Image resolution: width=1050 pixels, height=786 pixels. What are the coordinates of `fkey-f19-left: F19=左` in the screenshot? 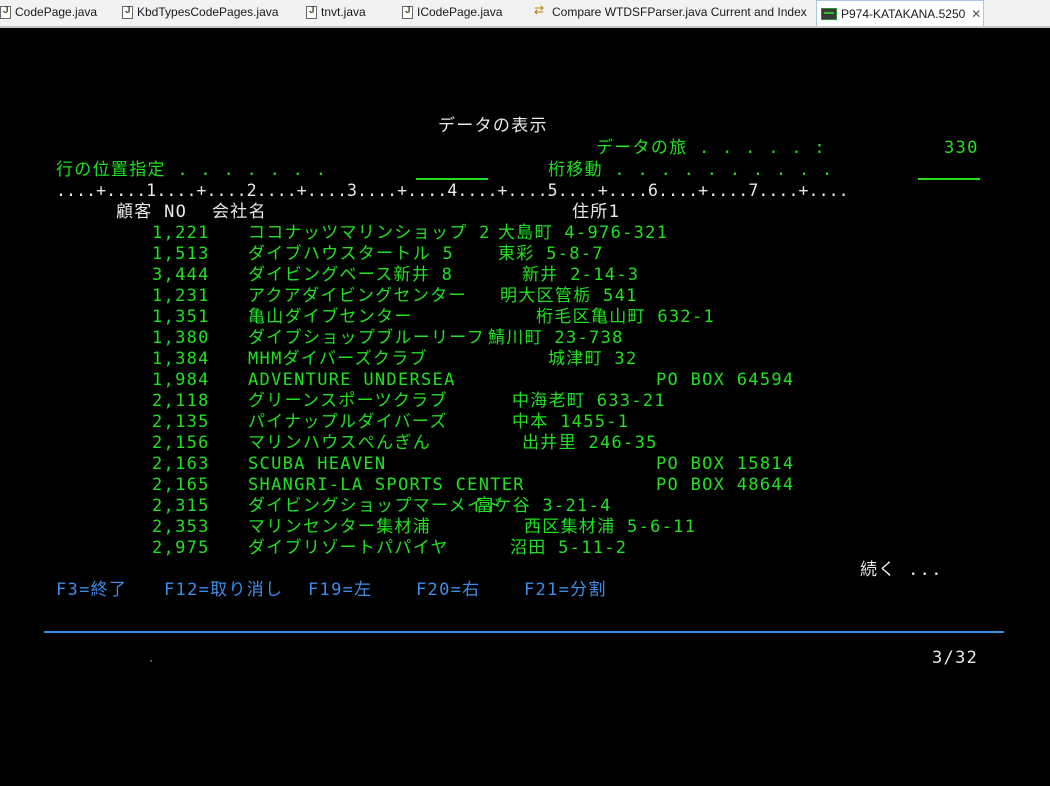 It's located at (340, 590).